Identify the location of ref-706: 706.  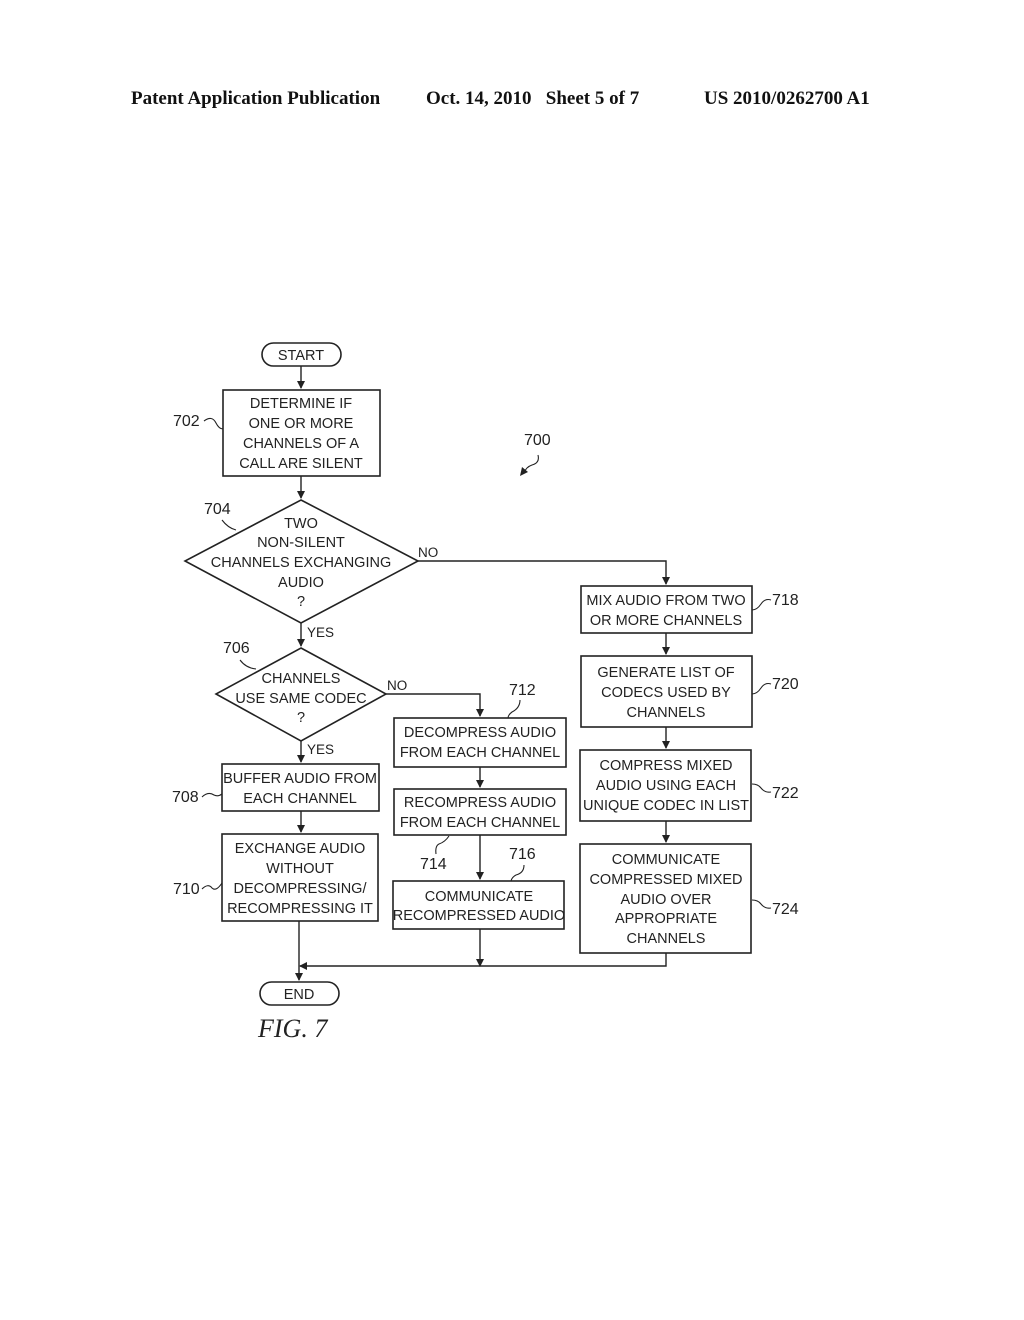
(236, 648).